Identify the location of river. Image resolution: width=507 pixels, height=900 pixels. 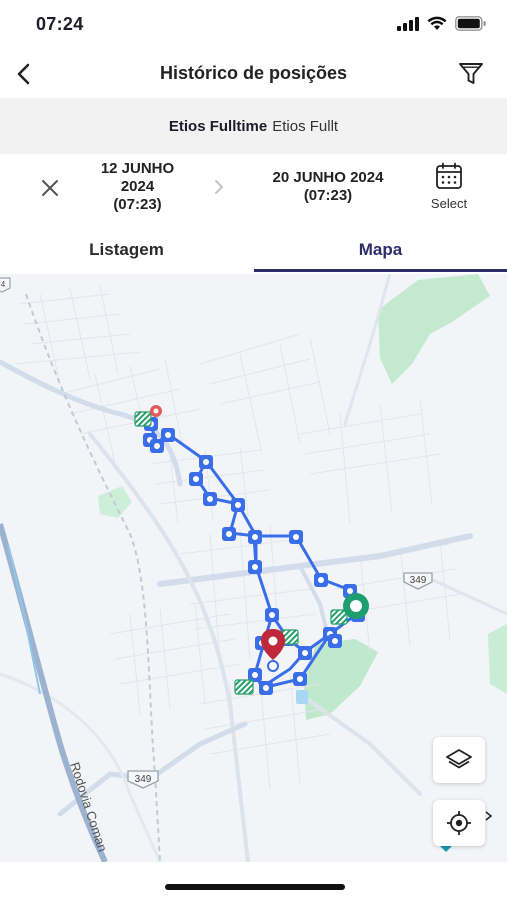
(24, 619).